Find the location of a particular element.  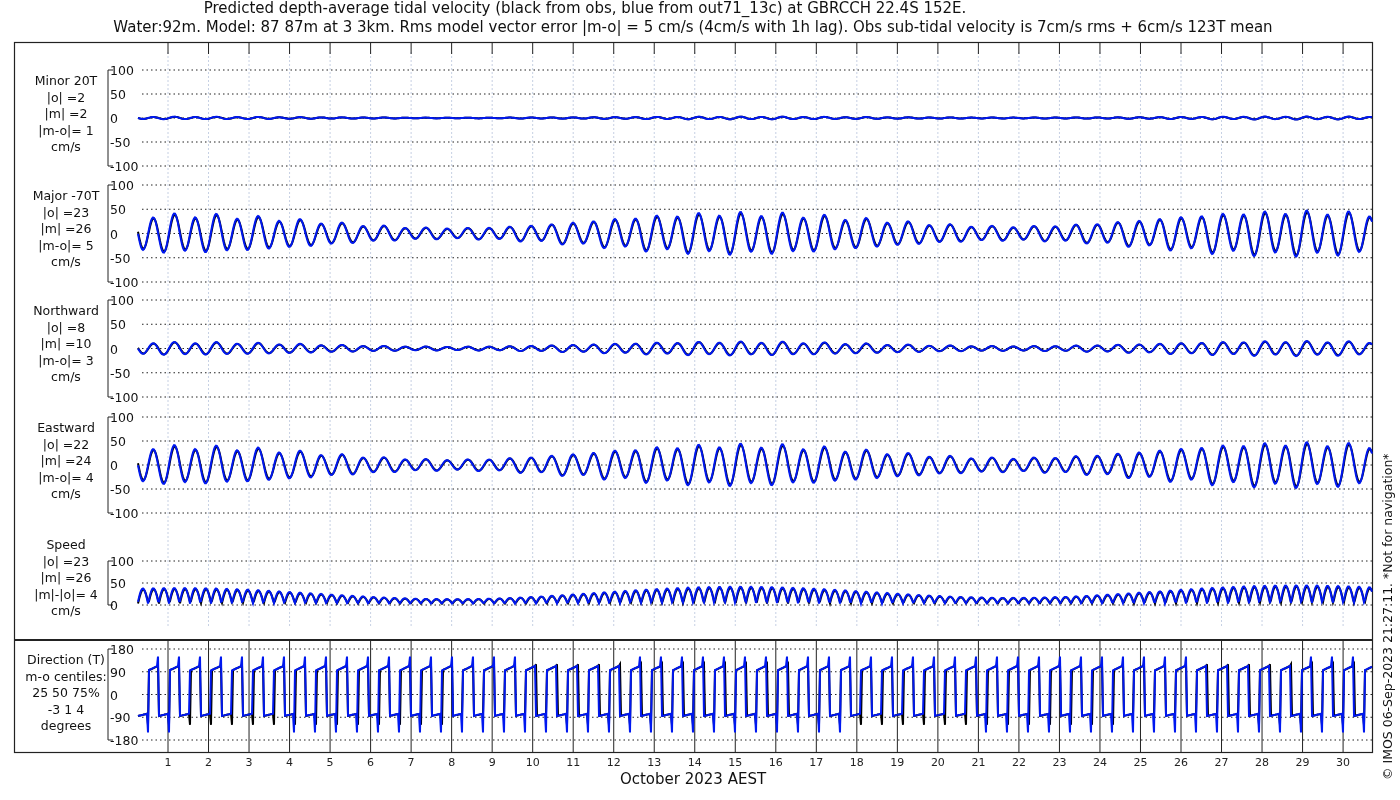

panel-label: Direction (T) is located at coordinates (66, 659).